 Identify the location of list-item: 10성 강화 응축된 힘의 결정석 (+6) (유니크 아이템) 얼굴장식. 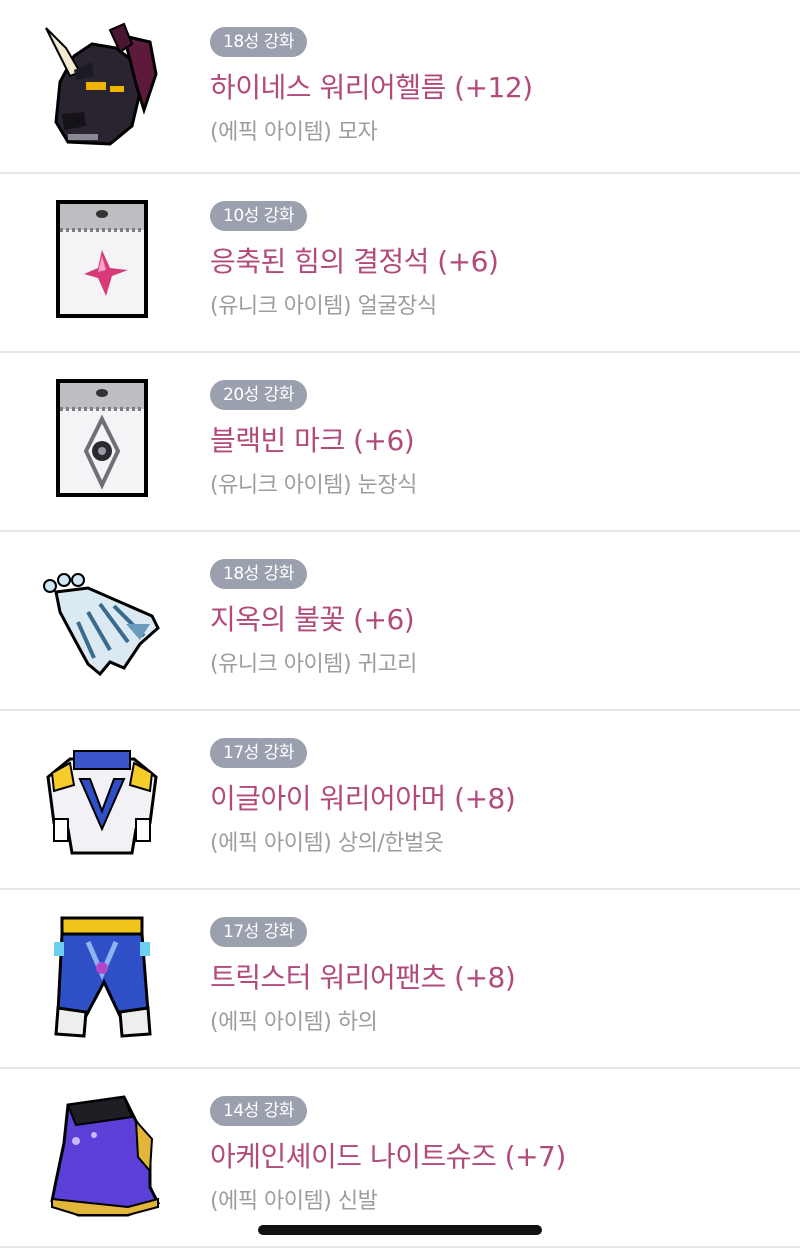
(400, 263).